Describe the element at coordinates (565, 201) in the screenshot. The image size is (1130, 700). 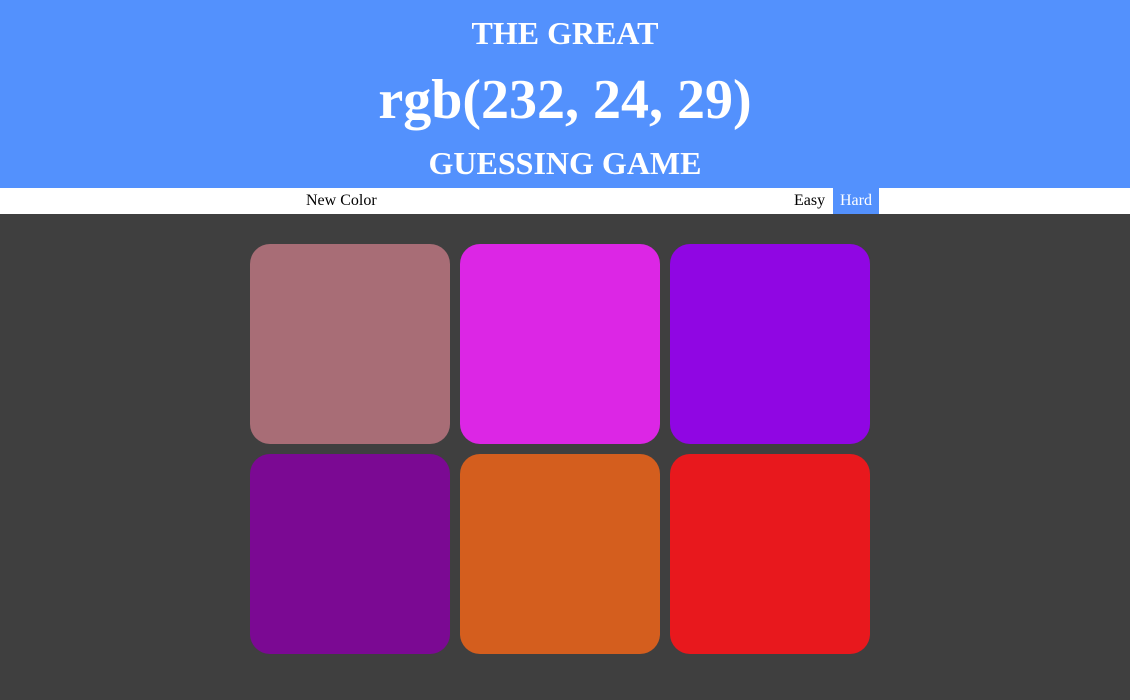
I see `control-stripe: New Color Easy Hard` at that location.